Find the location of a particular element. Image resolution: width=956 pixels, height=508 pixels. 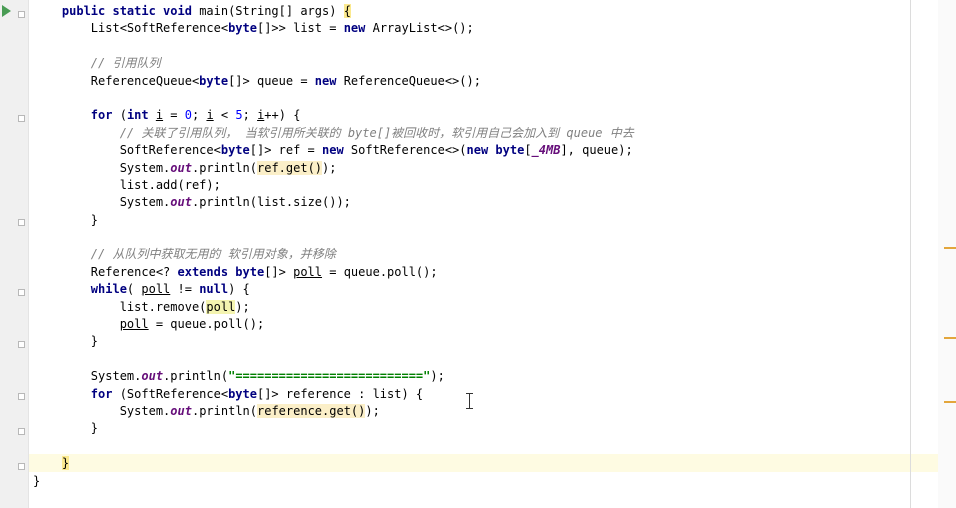

code-token: "==========================" is located at coordinates (329, 376).